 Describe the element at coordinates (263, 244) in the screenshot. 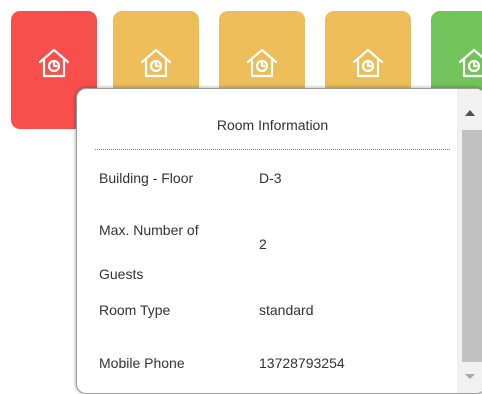

I see `info-value: 2` at that location.